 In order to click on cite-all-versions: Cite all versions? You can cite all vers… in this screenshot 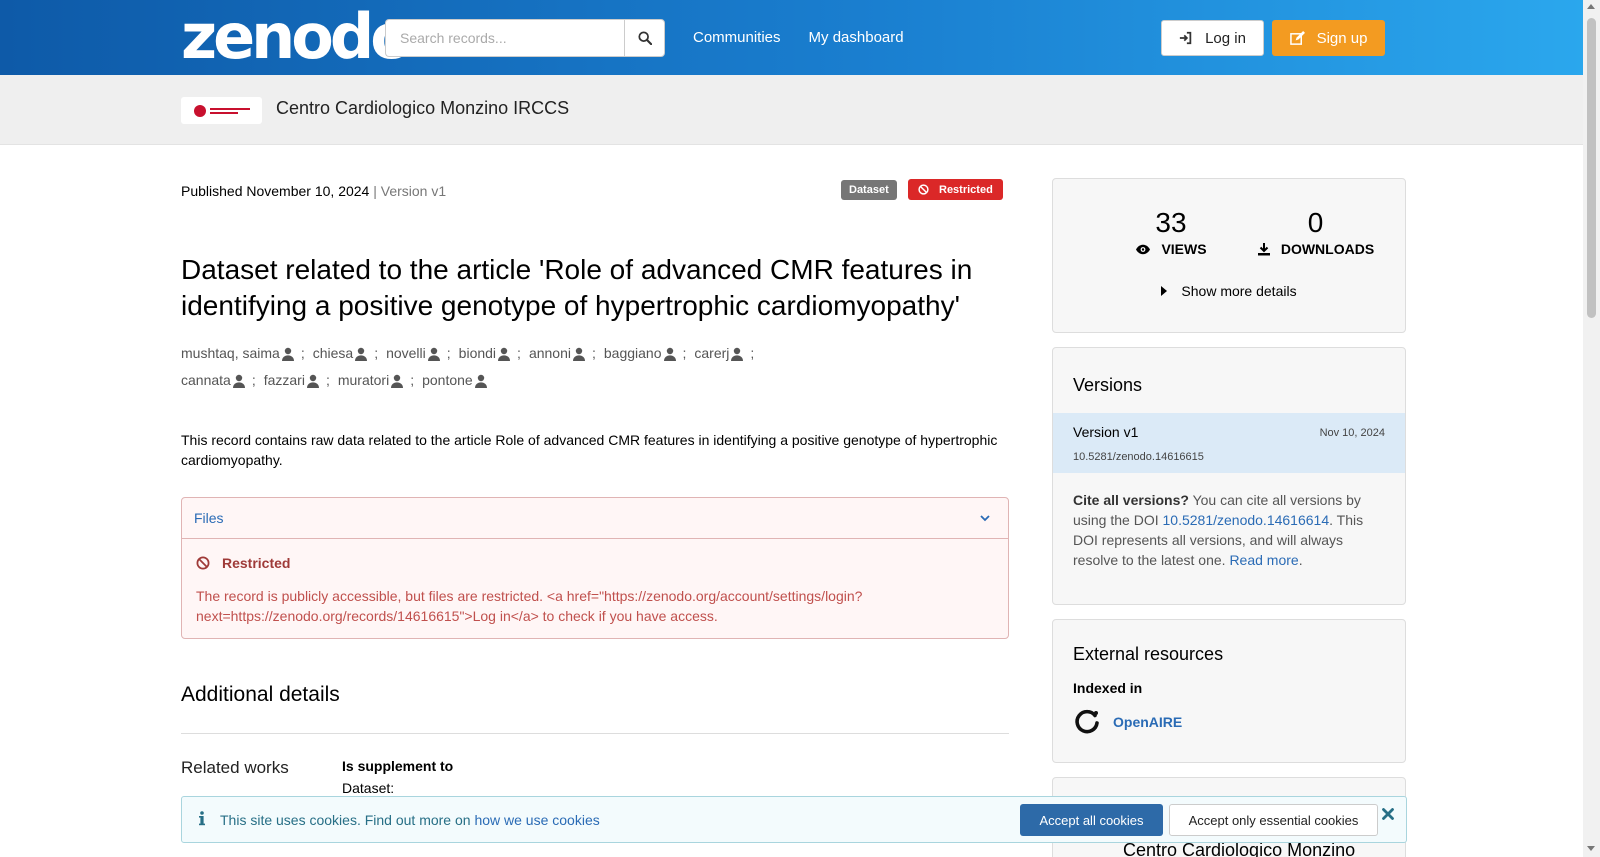, I will do `click(1229, 530)`.